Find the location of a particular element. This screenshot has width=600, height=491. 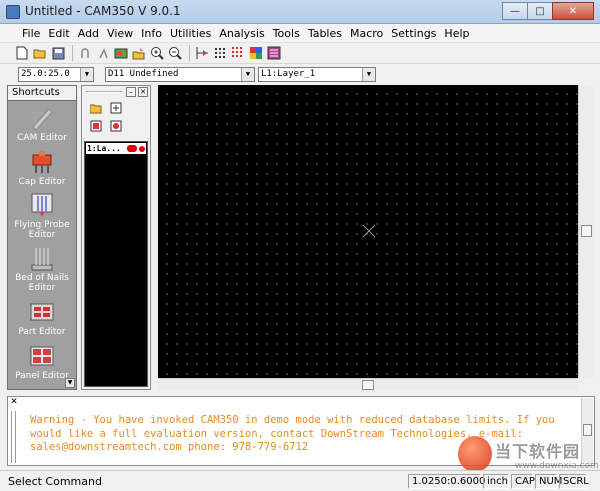

dcode-combo: D11 Undefined ▼ is located at coordinates (180, 74).